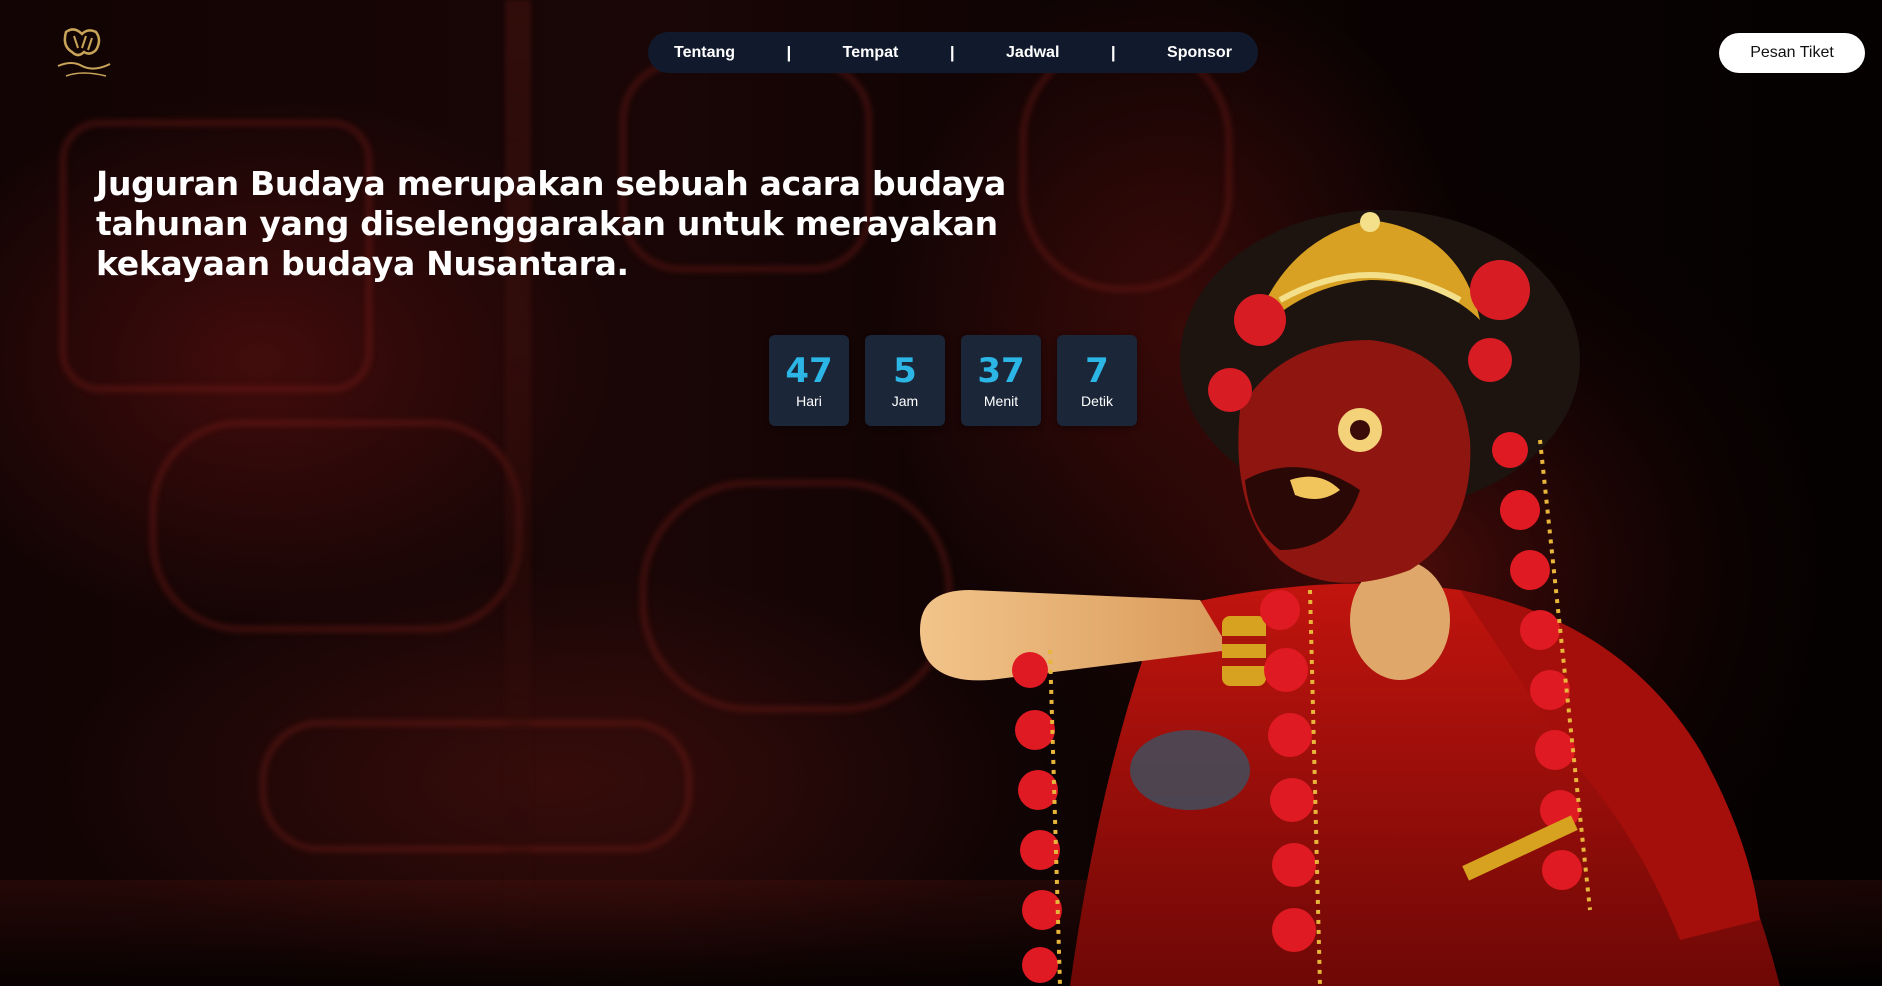 The width and height of the screenshot is (1882, 986). Describe the element at coordinates (1001, 370) in the screenshot. I see `countdown-value: 37` at that location.